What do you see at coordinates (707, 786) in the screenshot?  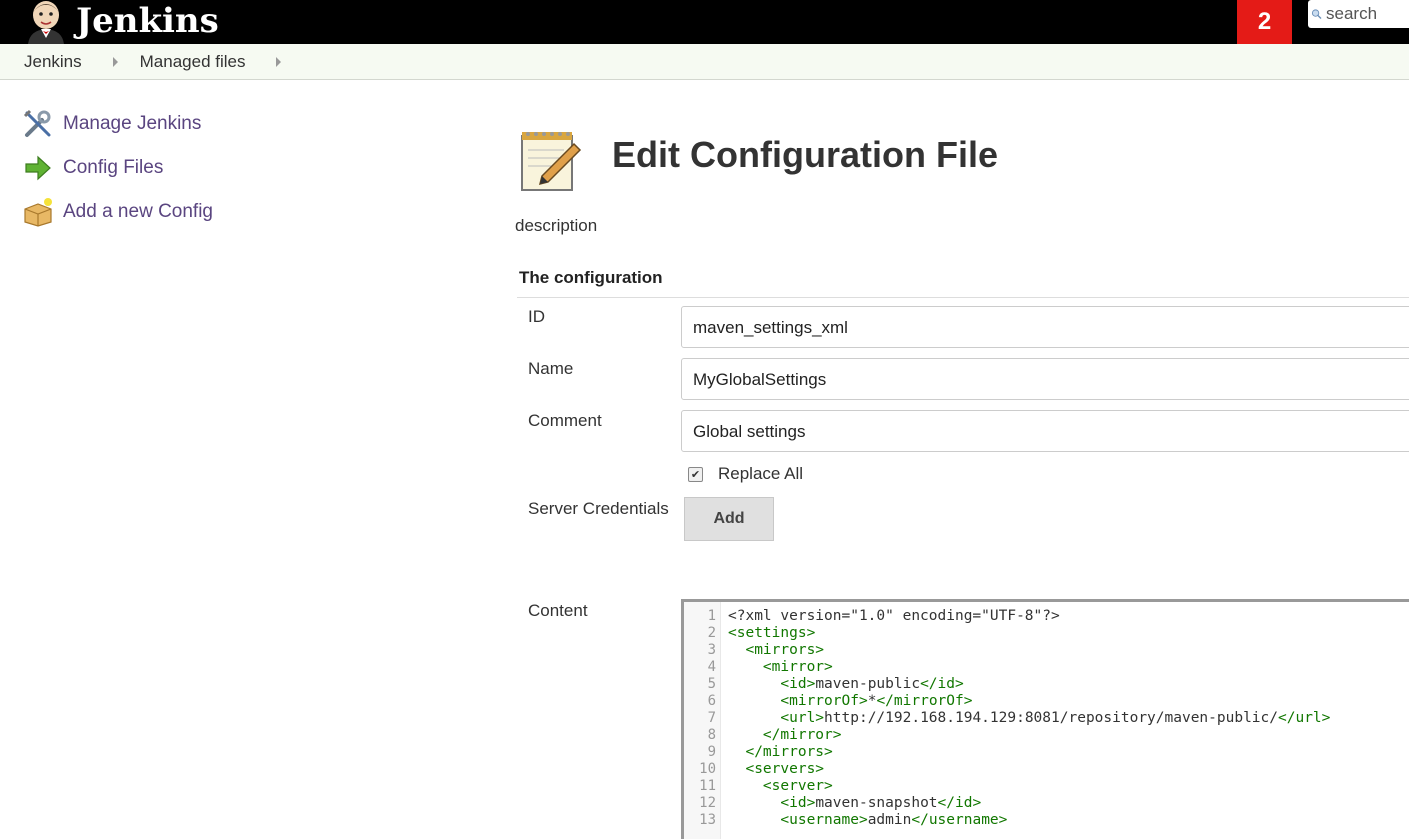 I see `line-number: 11` at bounding box center [707, 786].